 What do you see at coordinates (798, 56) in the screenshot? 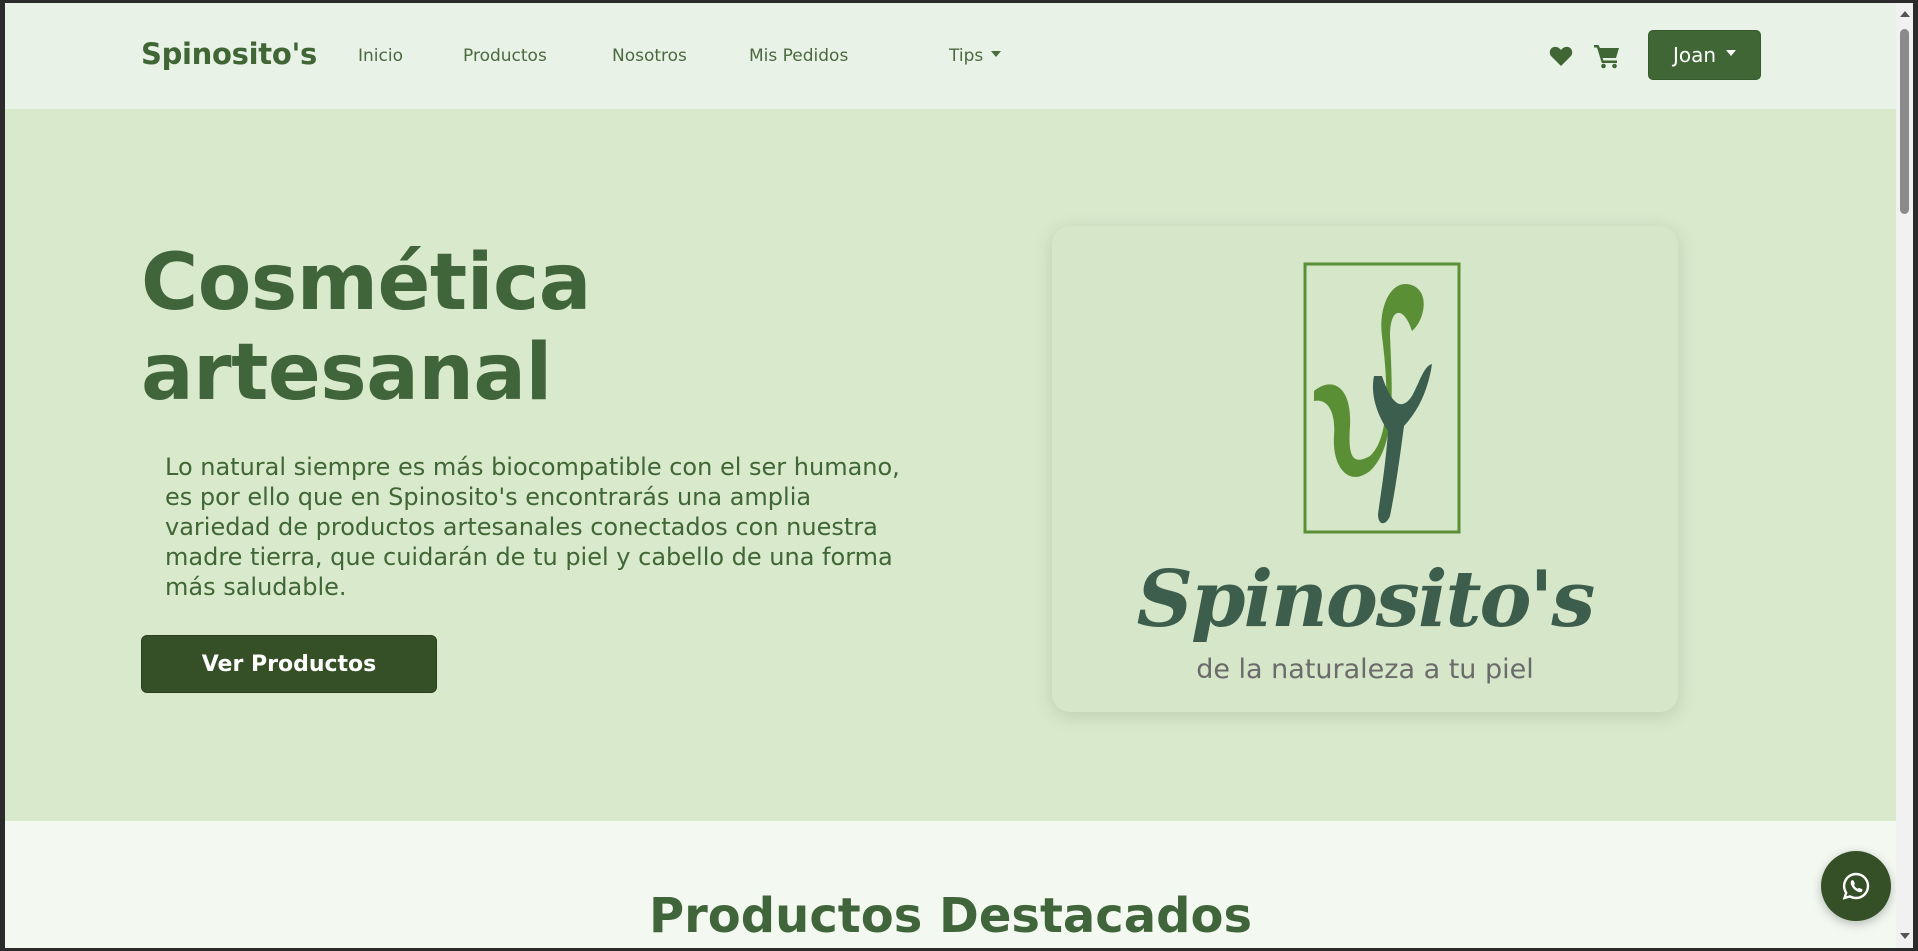
I see `nav-link-mis-pedidos: Mis Pedidos` at bounding box center [798, 56].